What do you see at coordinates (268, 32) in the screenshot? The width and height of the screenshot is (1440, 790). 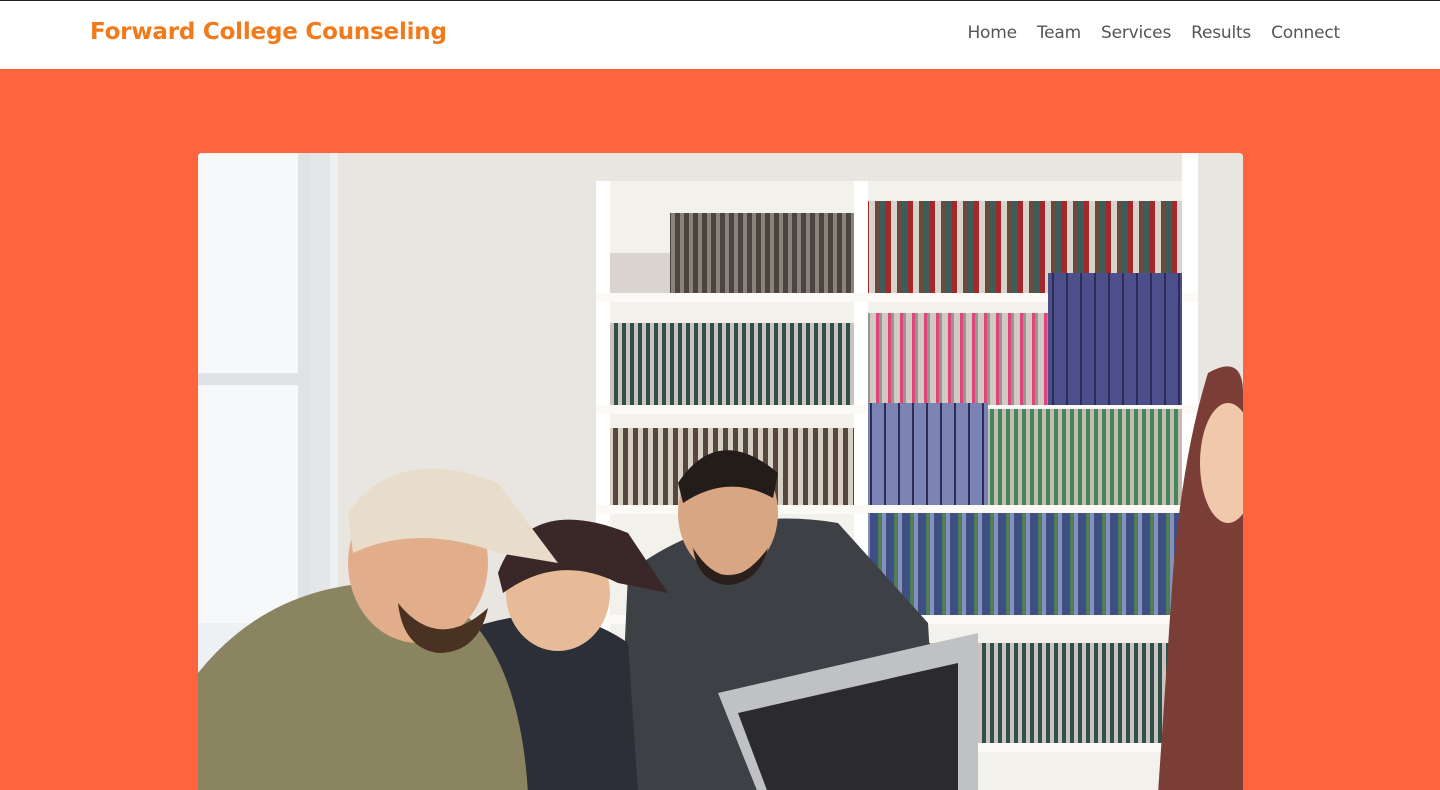 I see `brand-logo-link: Forward College Counseling` at bounding box center [268, 32].